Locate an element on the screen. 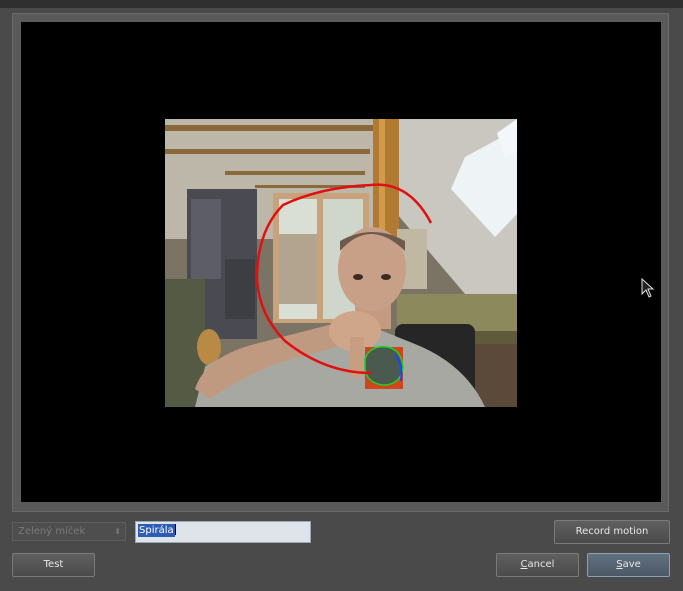  test-button: Test is located at coordinates (53, 565).